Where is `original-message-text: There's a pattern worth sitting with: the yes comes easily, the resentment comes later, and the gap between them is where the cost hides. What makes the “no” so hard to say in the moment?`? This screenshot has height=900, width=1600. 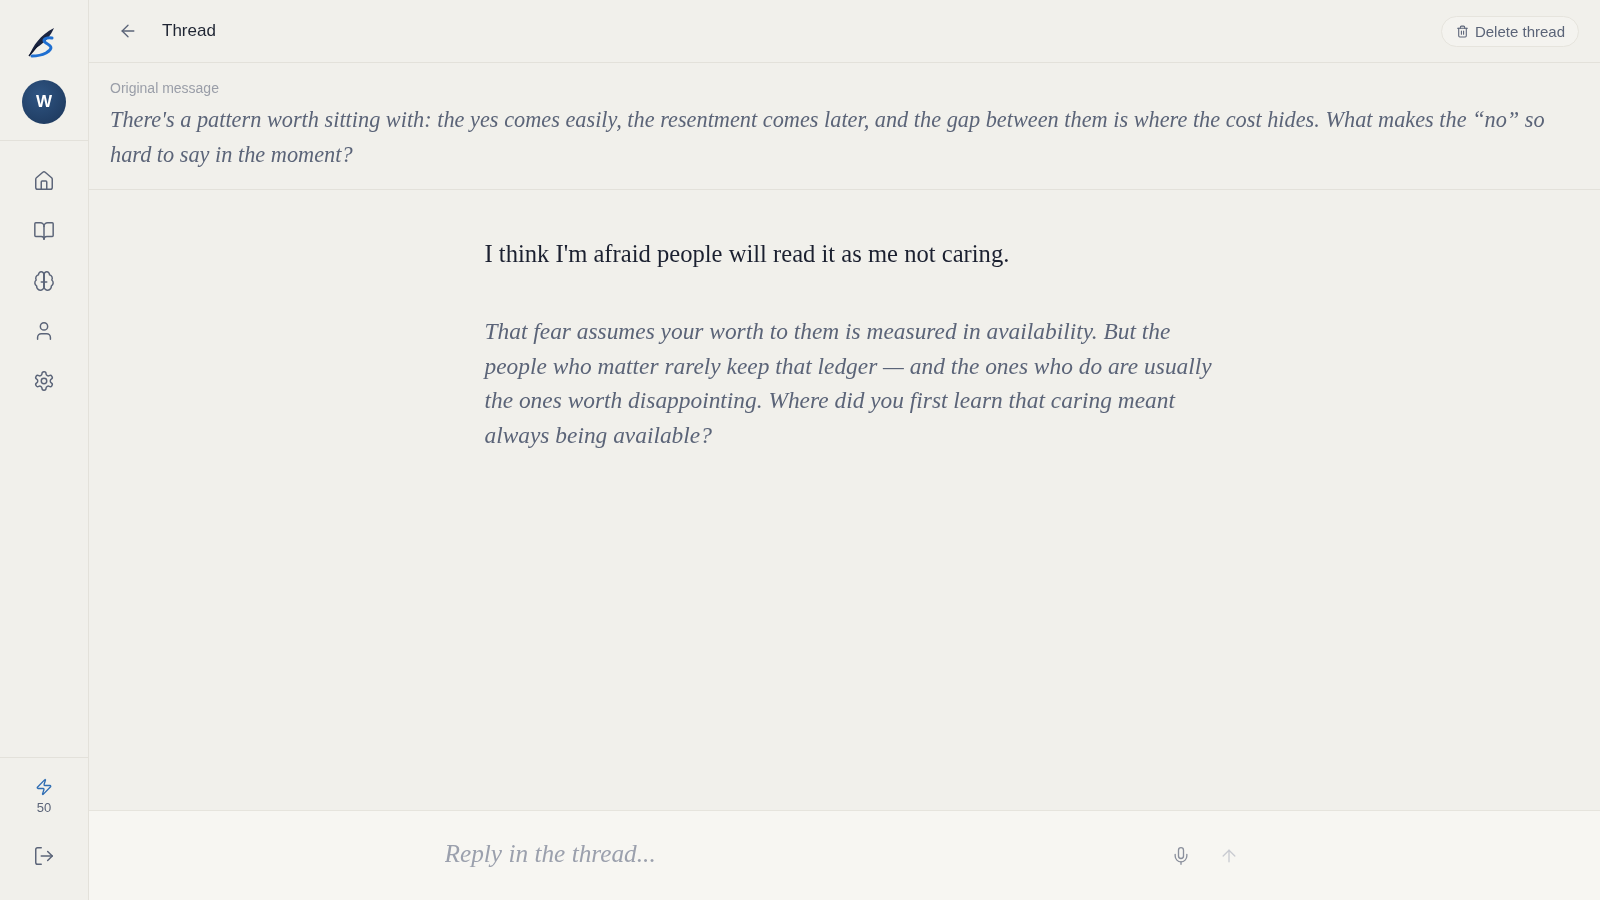
original-message-text: There's a pattern worth sitting with: the yes comes easily, the resentment comes later, and the gap between them is where the cost hides. What makes the “no” so hard to say in the moment? is located at coordinates (828, 137).